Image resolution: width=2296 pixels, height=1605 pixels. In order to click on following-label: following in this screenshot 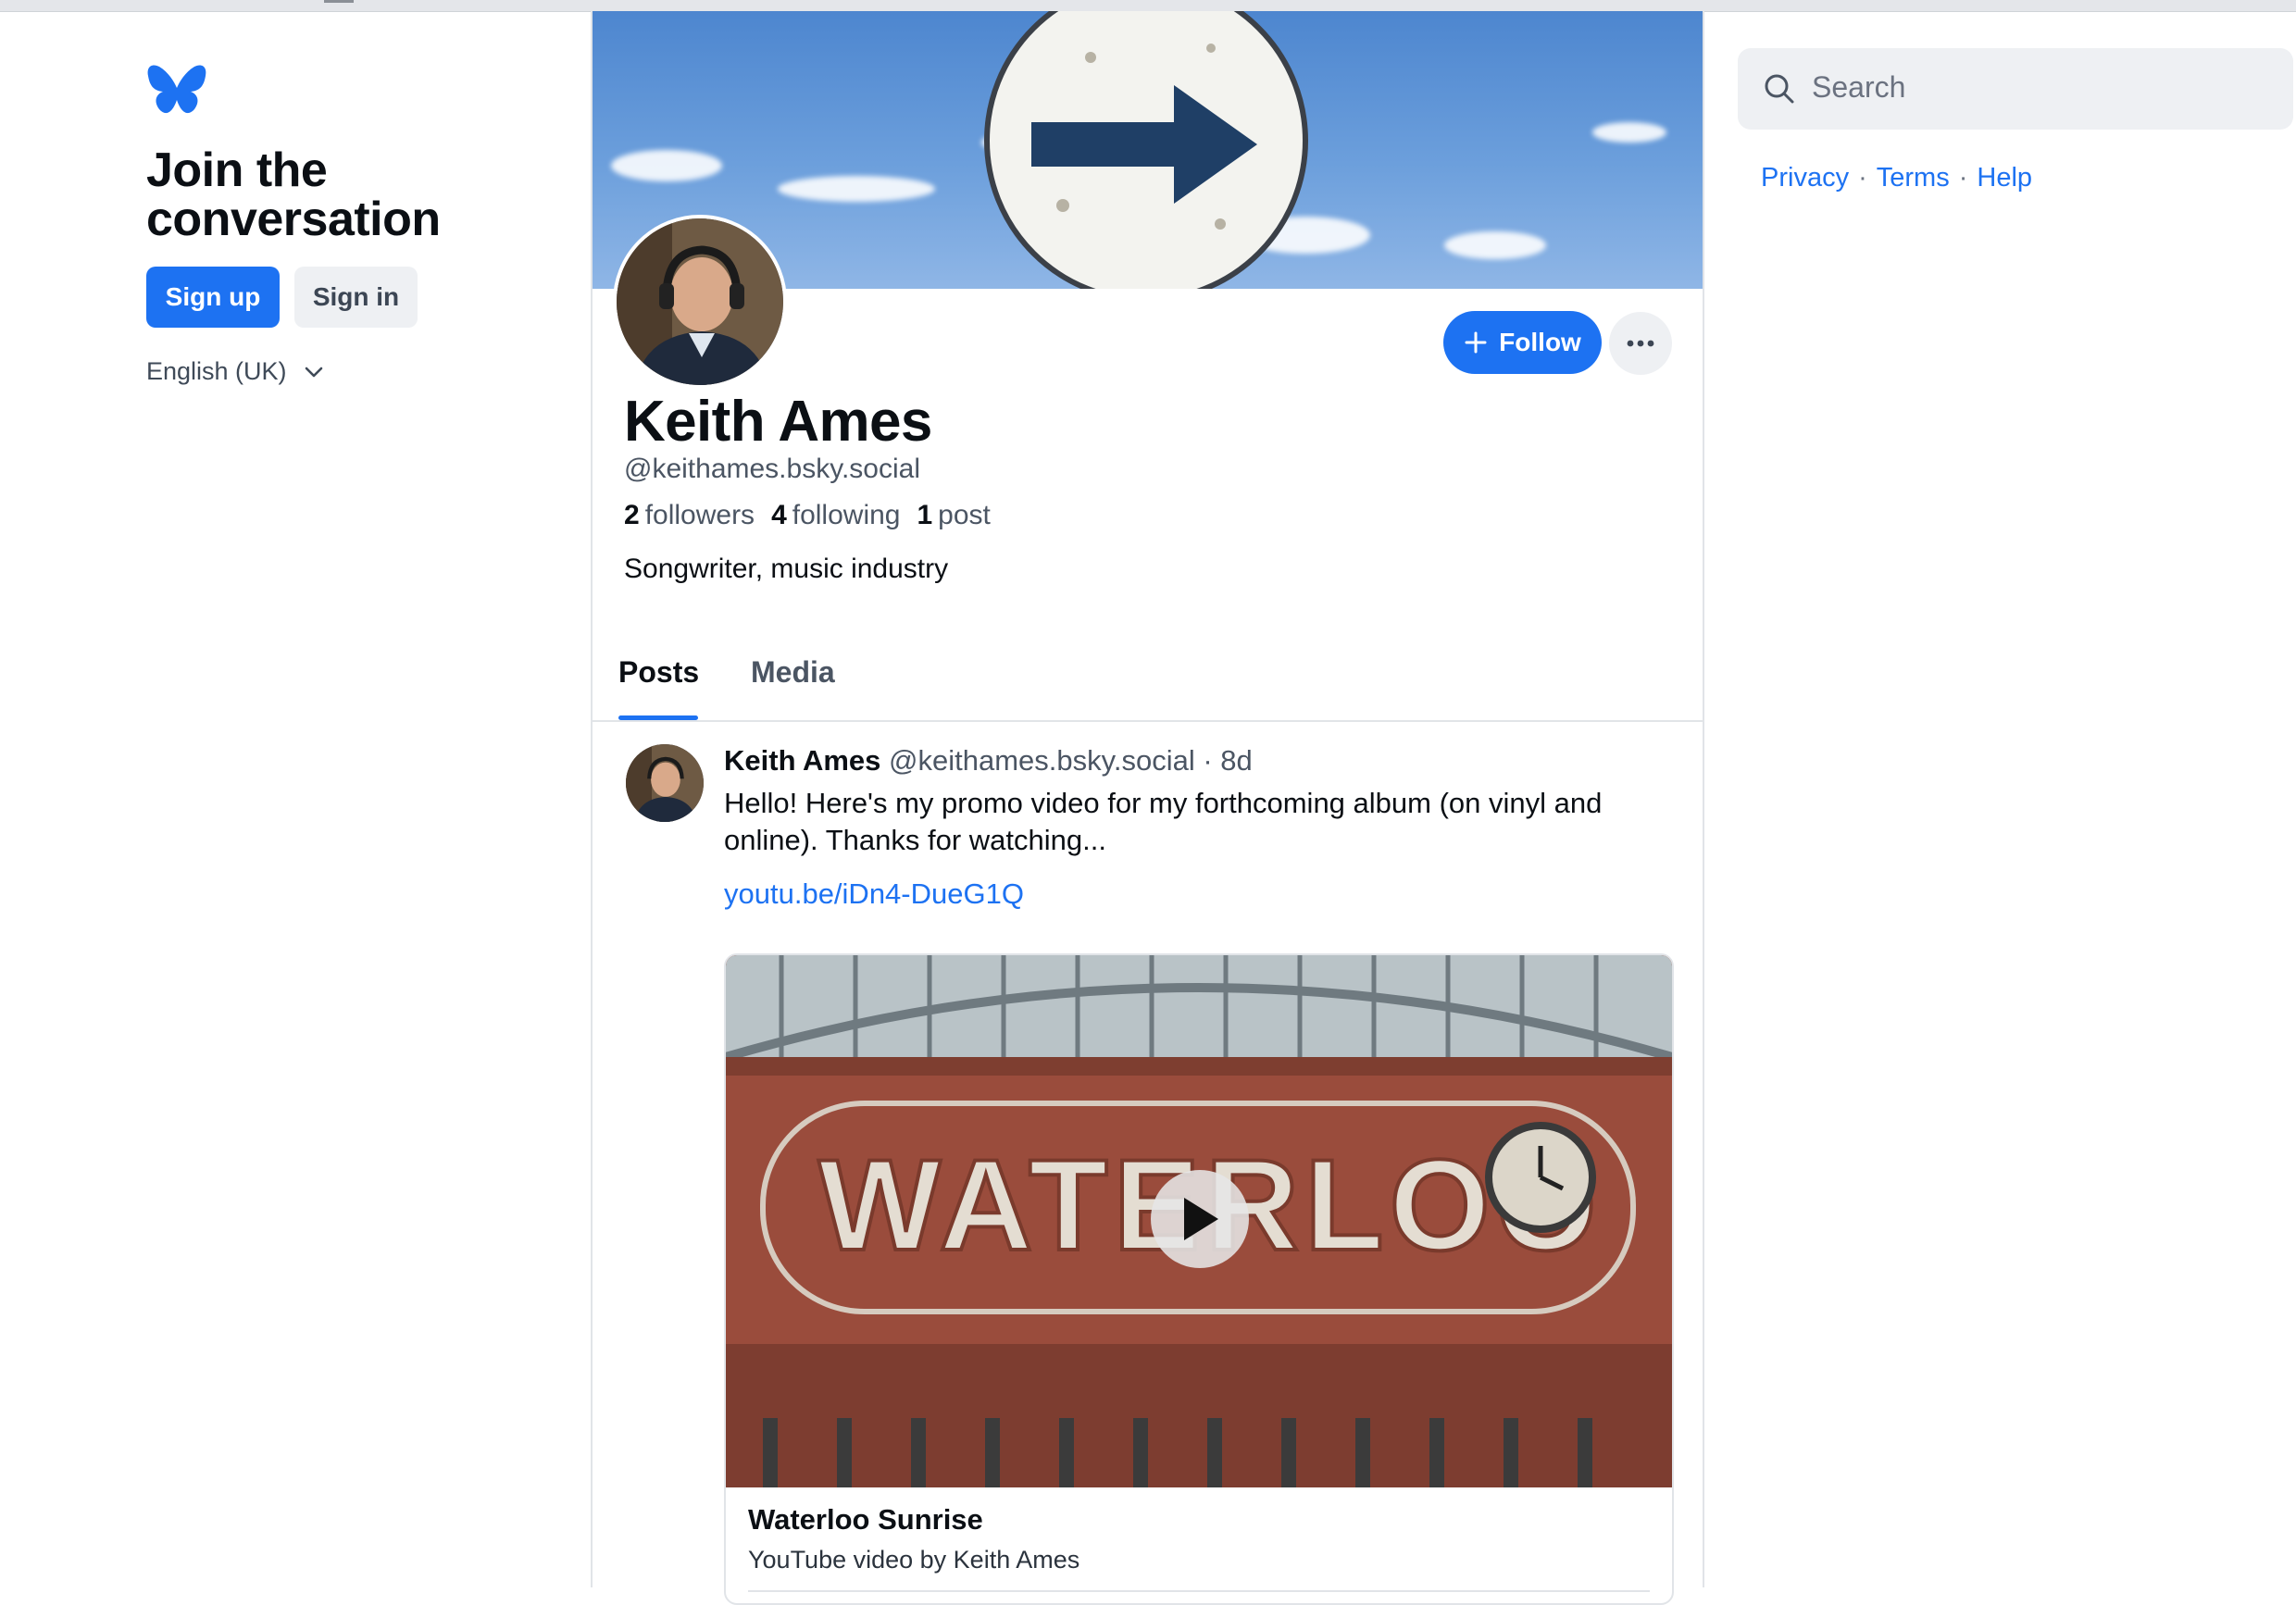, I will do `click(846, 515)`.